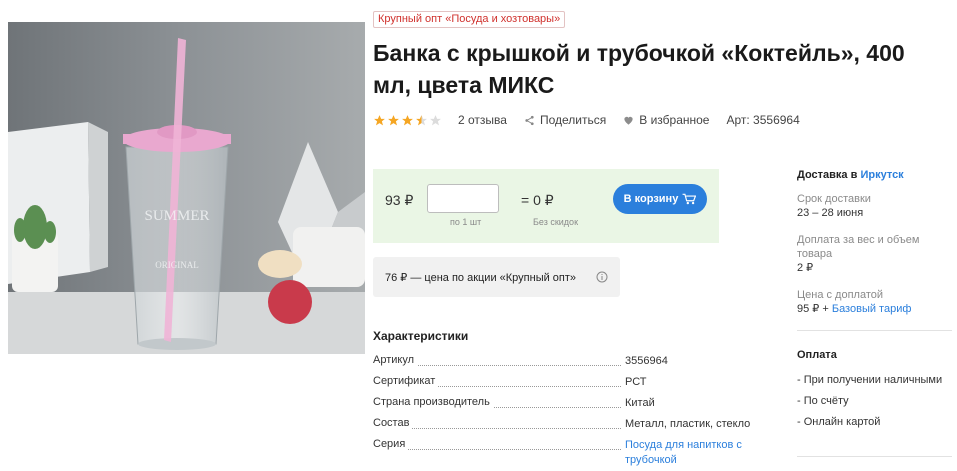  I want to click on dotted-leader, so click(497, 449).